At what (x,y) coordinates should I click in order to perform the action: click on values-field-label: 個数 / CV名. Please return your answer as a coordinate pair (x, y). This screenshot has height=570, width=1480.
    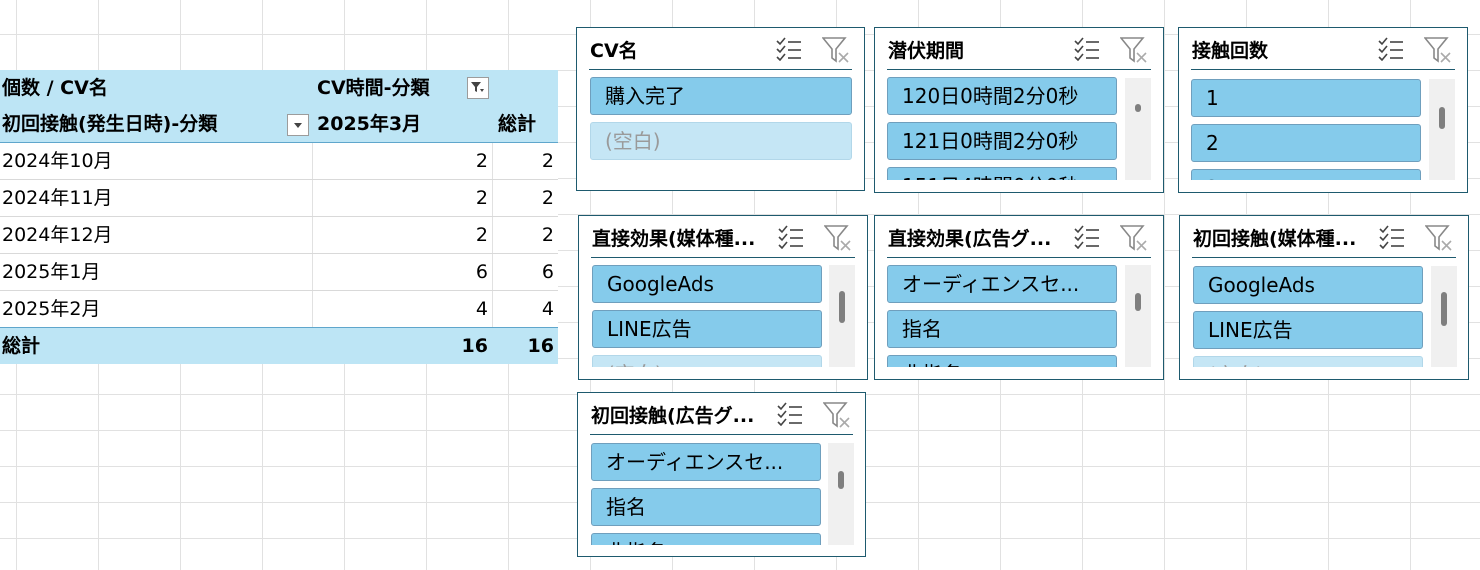
    Looking at the image, I should click on (55, 88).